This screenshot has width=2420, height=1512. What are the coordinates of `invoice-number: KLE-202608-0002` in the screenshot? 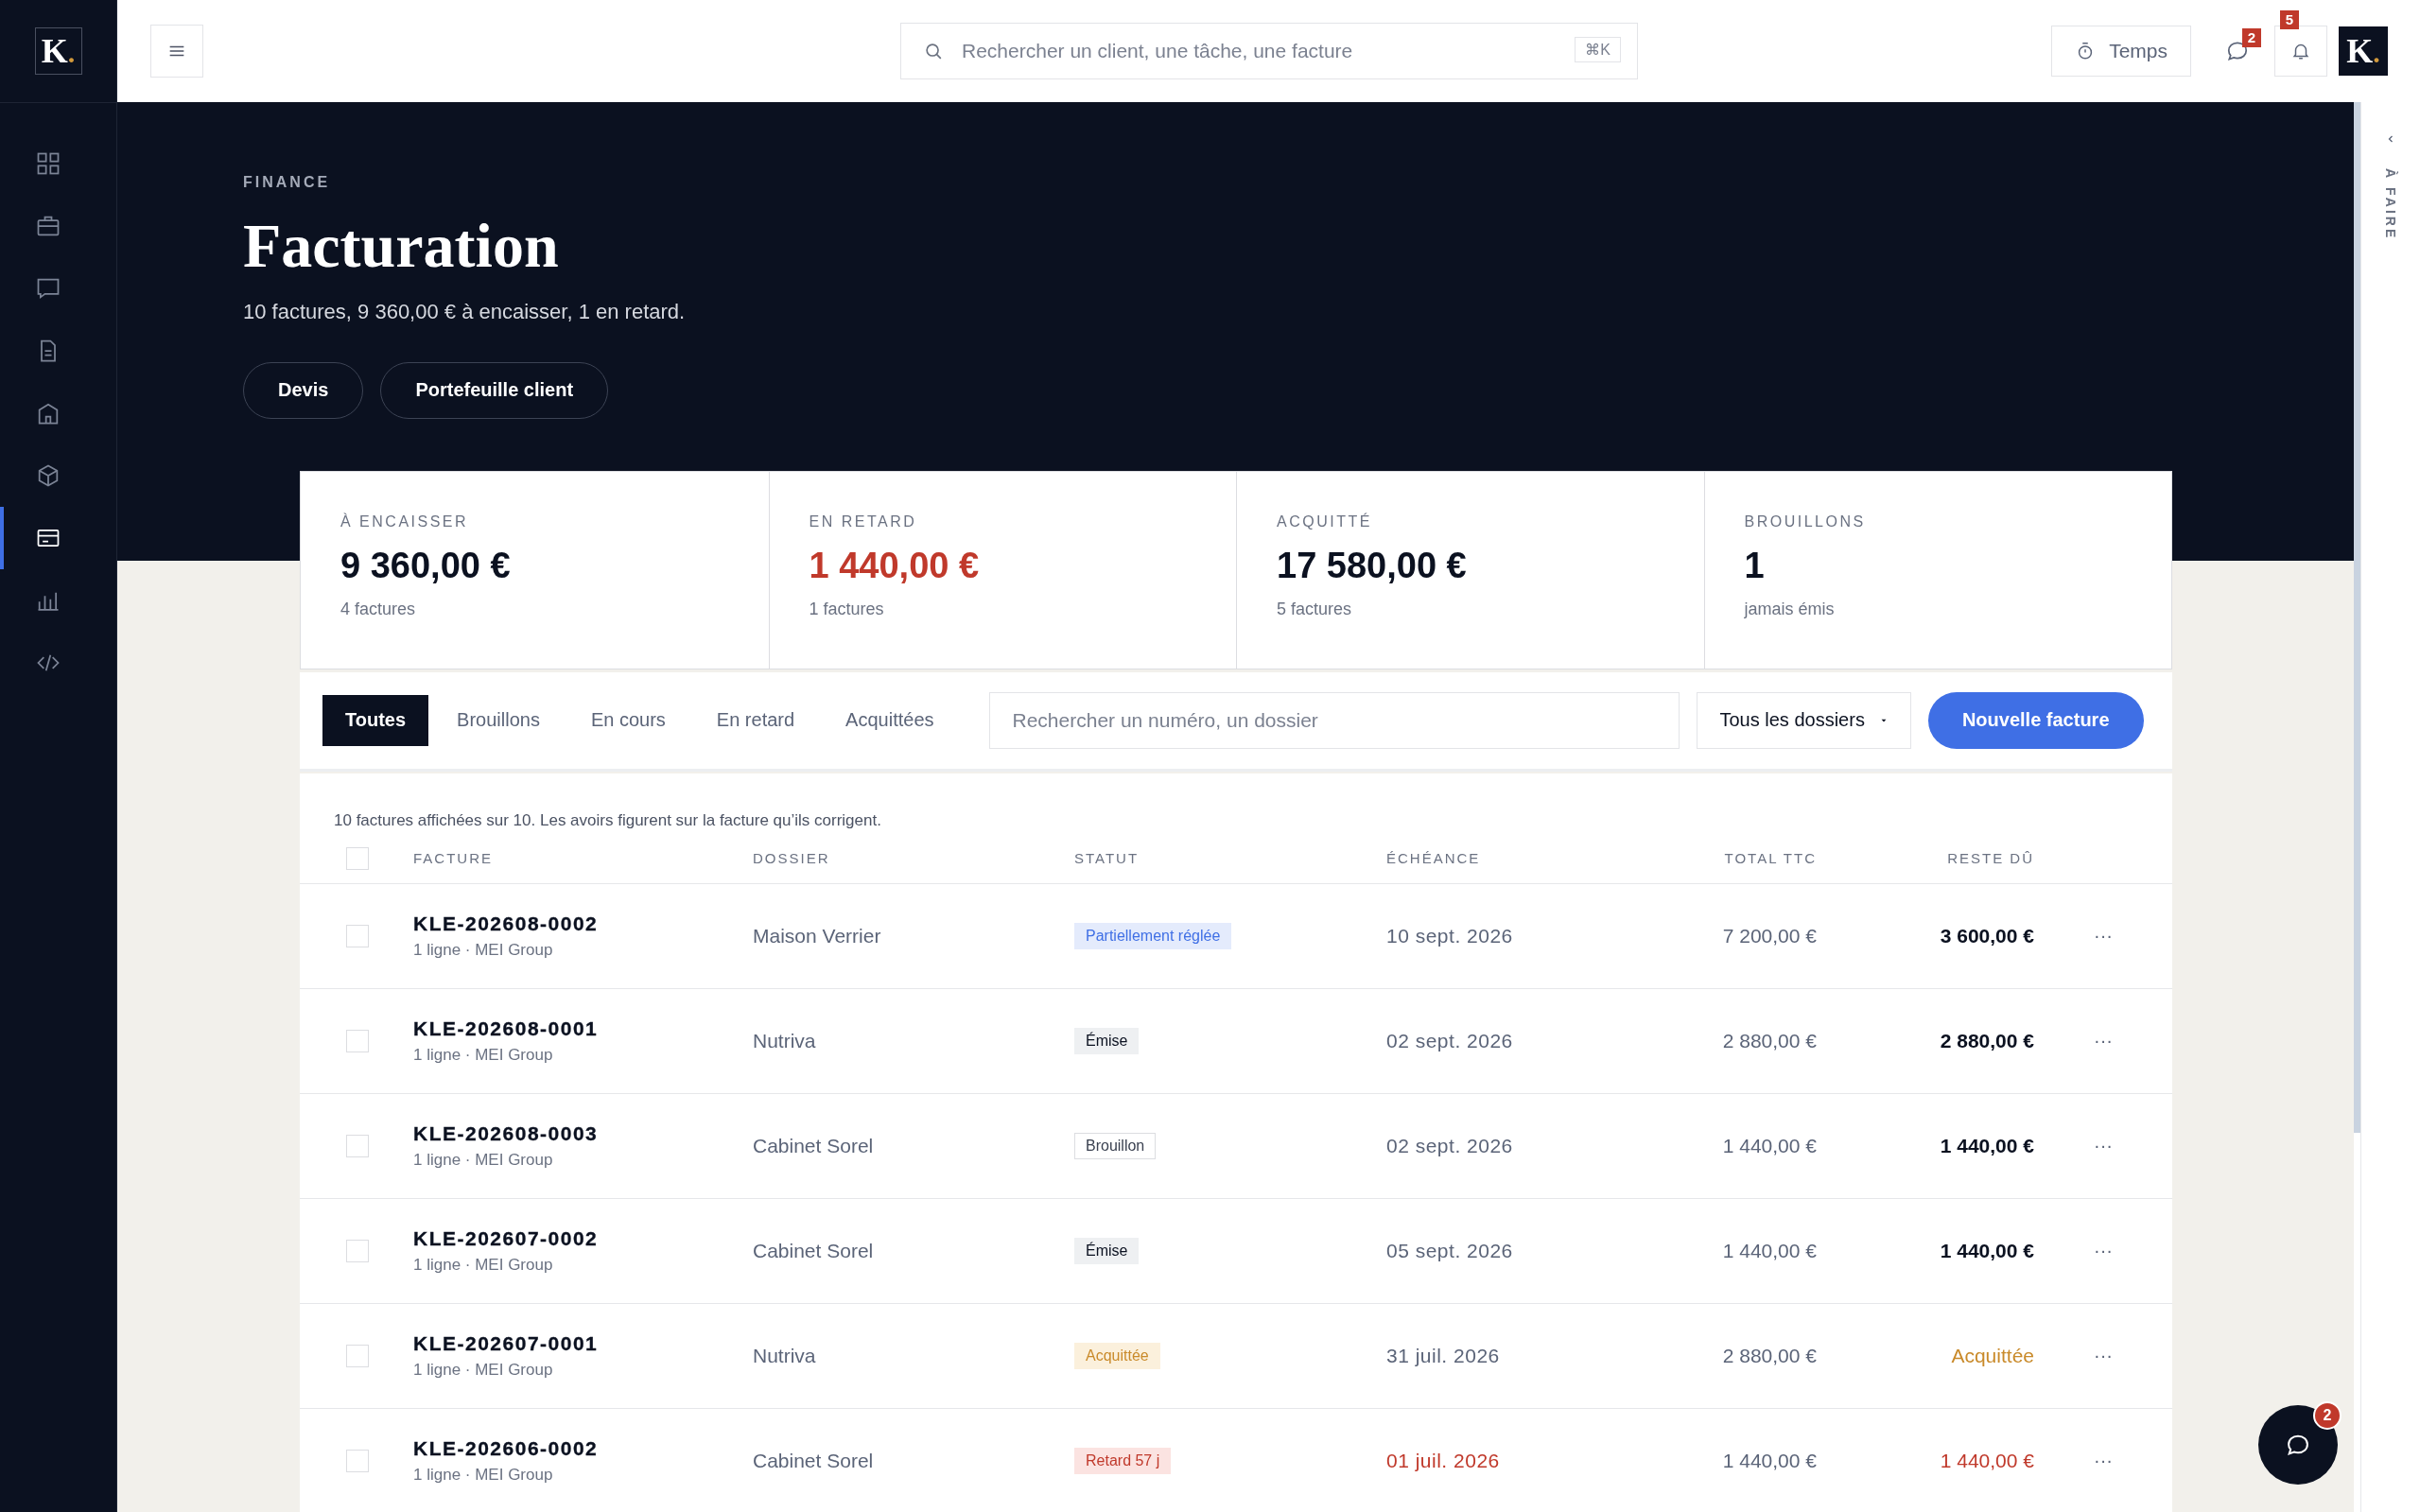 It's located at (506, 924).